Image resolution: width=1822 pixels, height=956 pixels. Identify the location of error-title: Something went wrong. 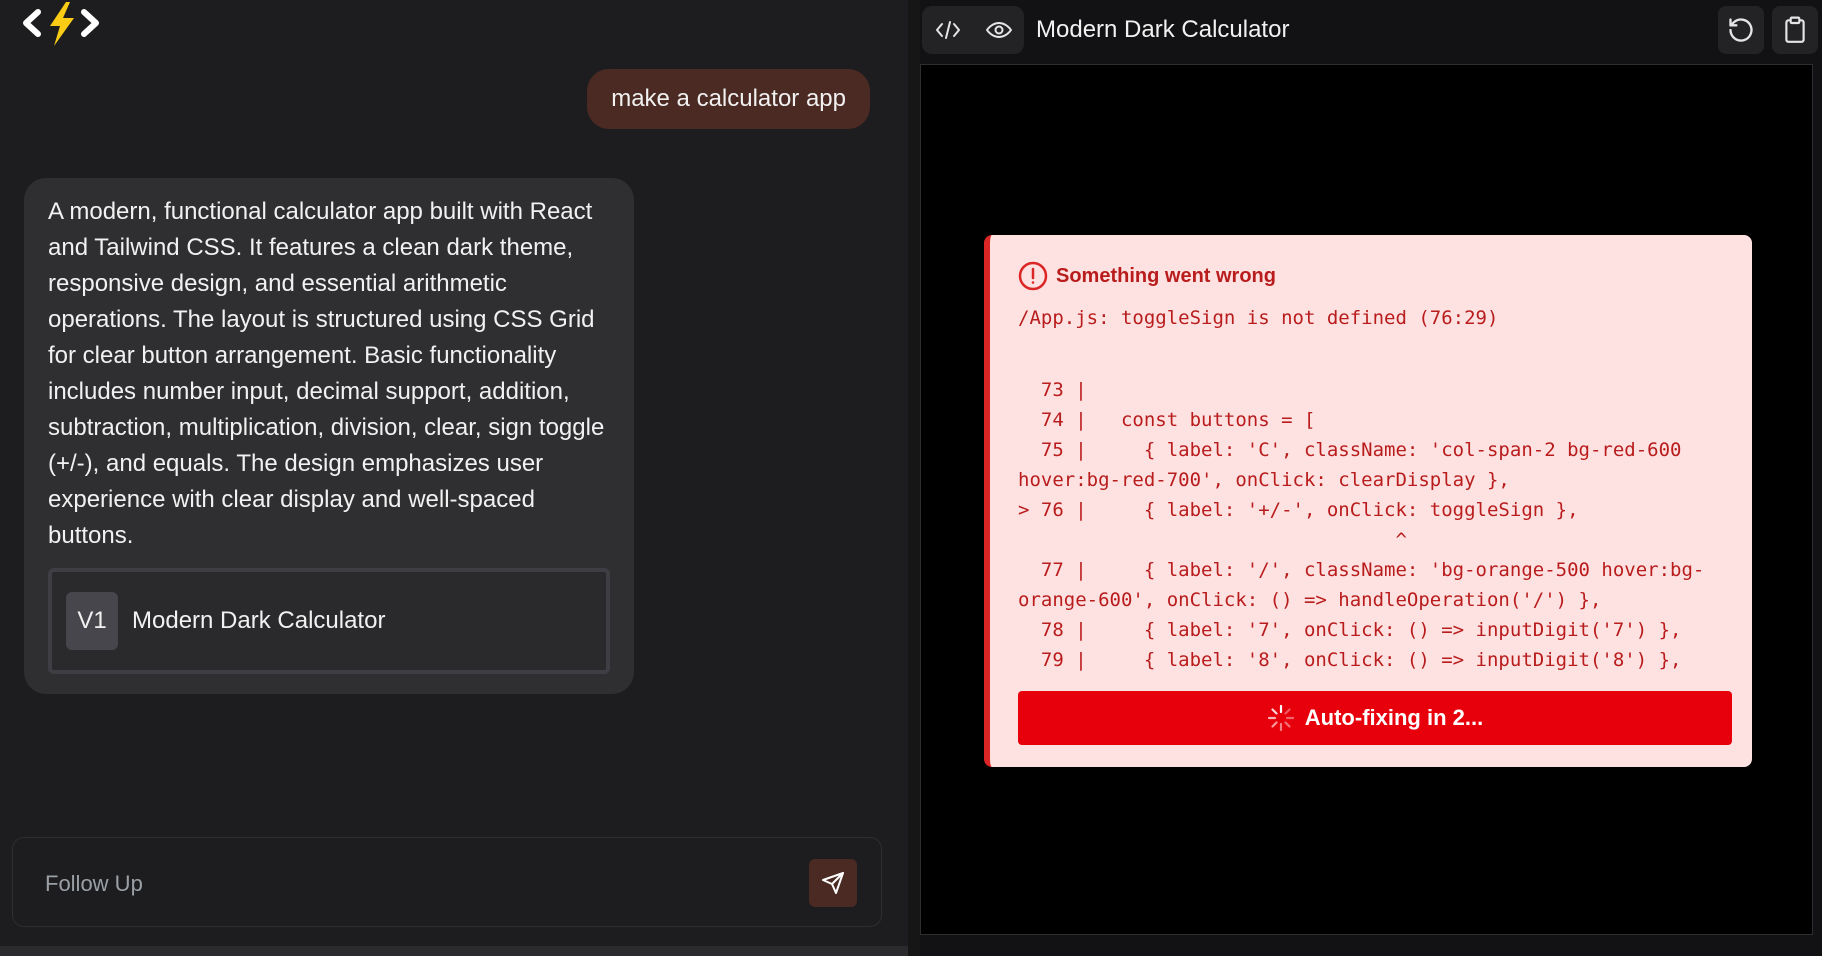
(1166, 275).